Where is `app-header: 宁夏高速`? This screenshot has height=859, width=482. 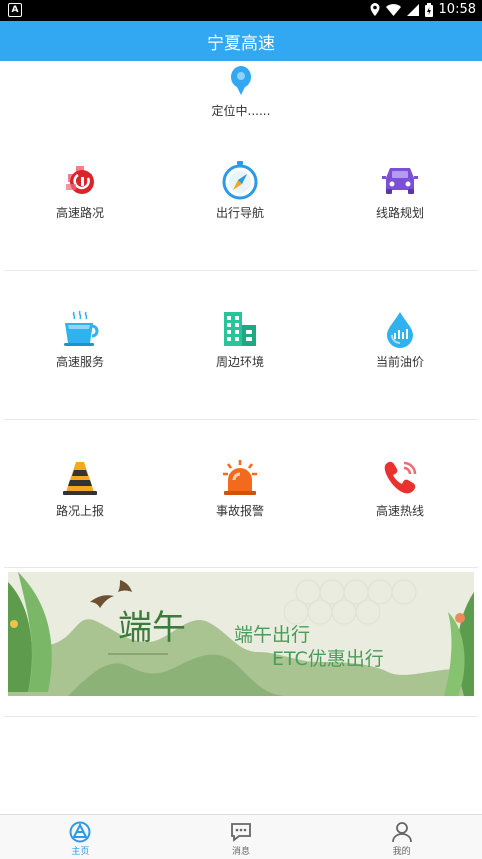
app-header: 宁夏高速 is located at coordinates (241, 41).